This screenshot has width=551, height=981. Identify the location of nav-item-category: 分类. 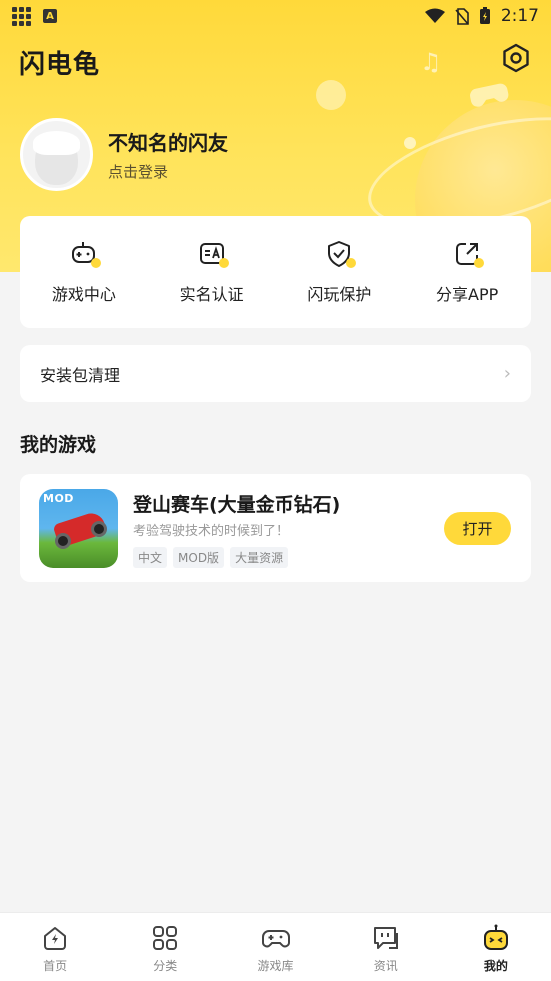
(165, 947).